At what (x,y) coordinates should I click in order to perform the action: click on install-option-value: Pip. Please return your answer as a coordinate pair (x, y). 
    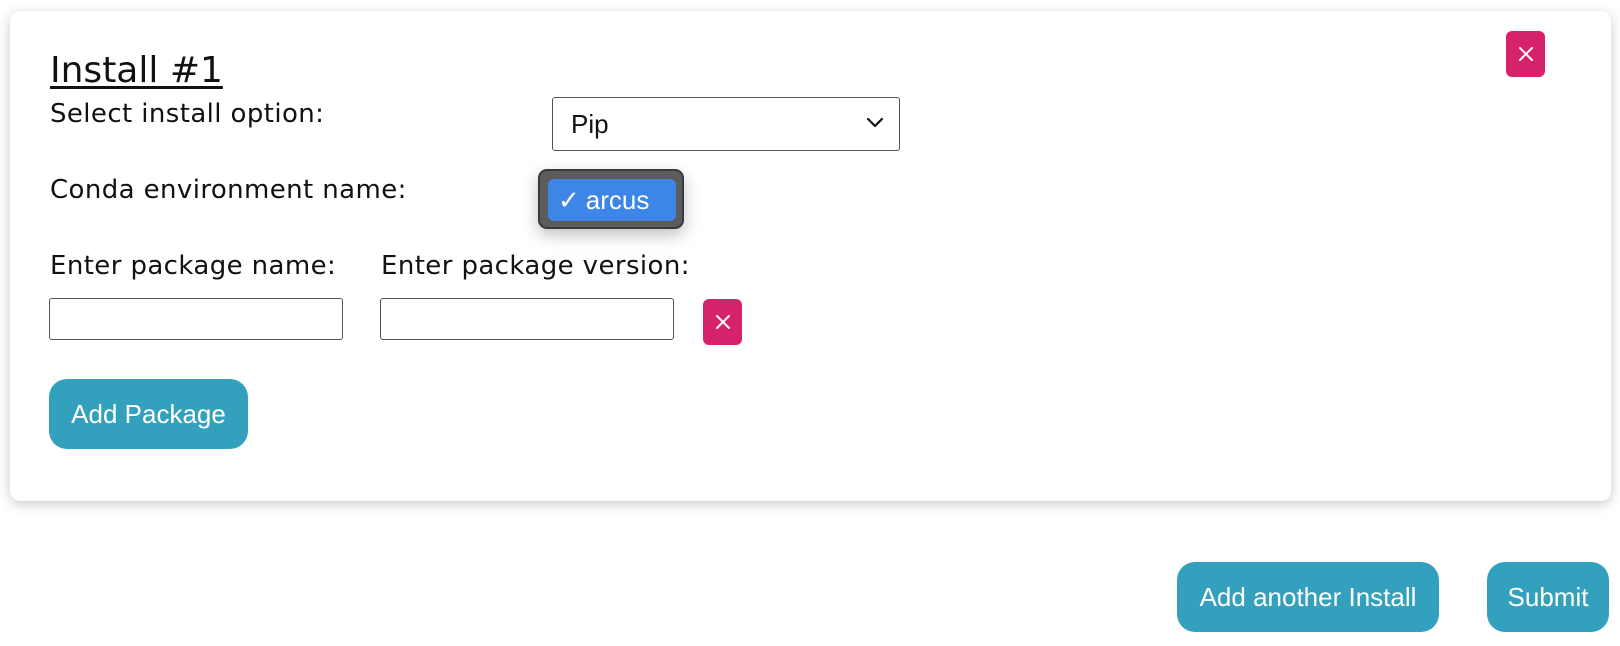
    Looking at the image, I should click on (590, 123).